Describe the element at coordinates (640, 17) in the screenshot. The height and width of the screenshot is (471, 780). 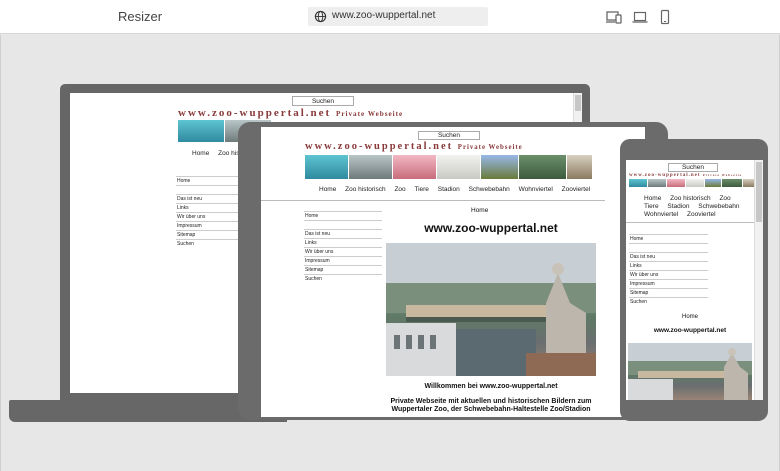
I see `laptop-icon` at that location.